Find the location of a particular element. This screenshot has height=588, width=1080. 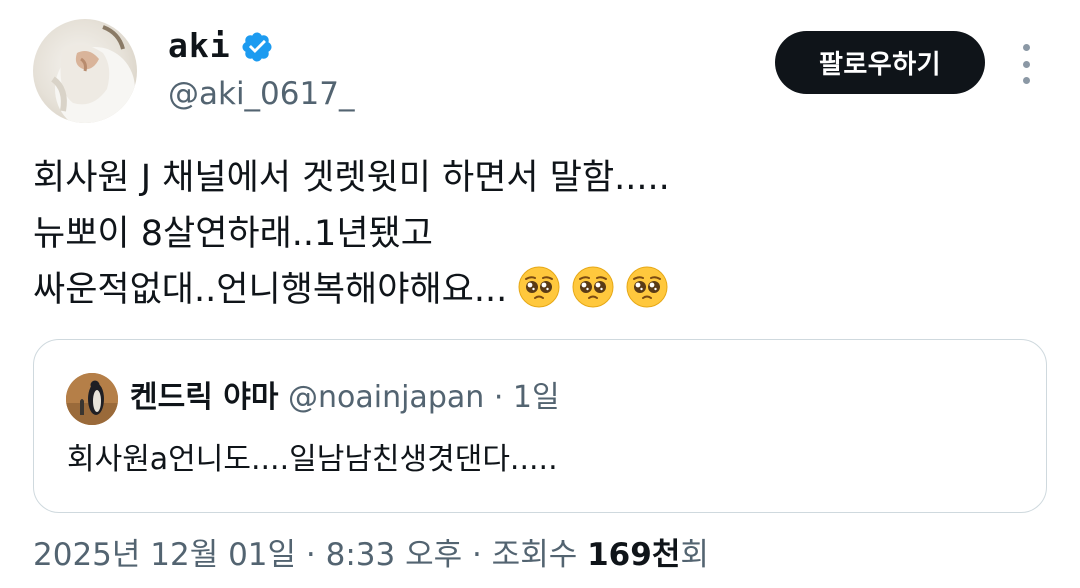

author-avatar is located at coordinates (85, 71).